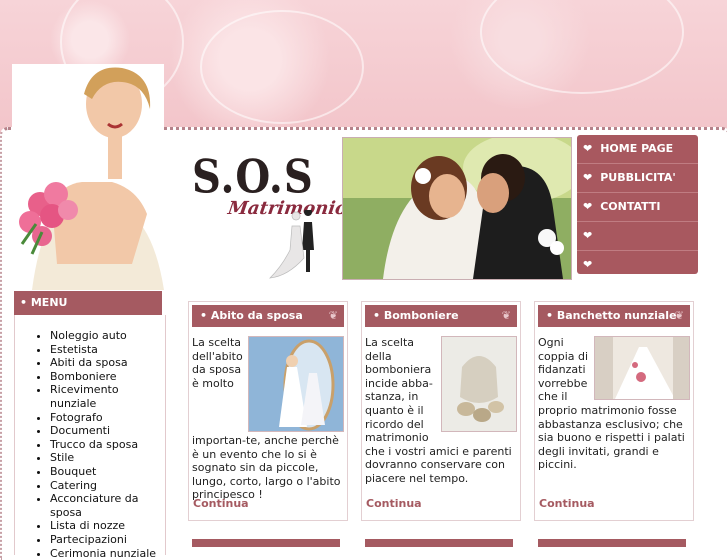  I want to click on menu-item: Documenti, so click(107, 431).